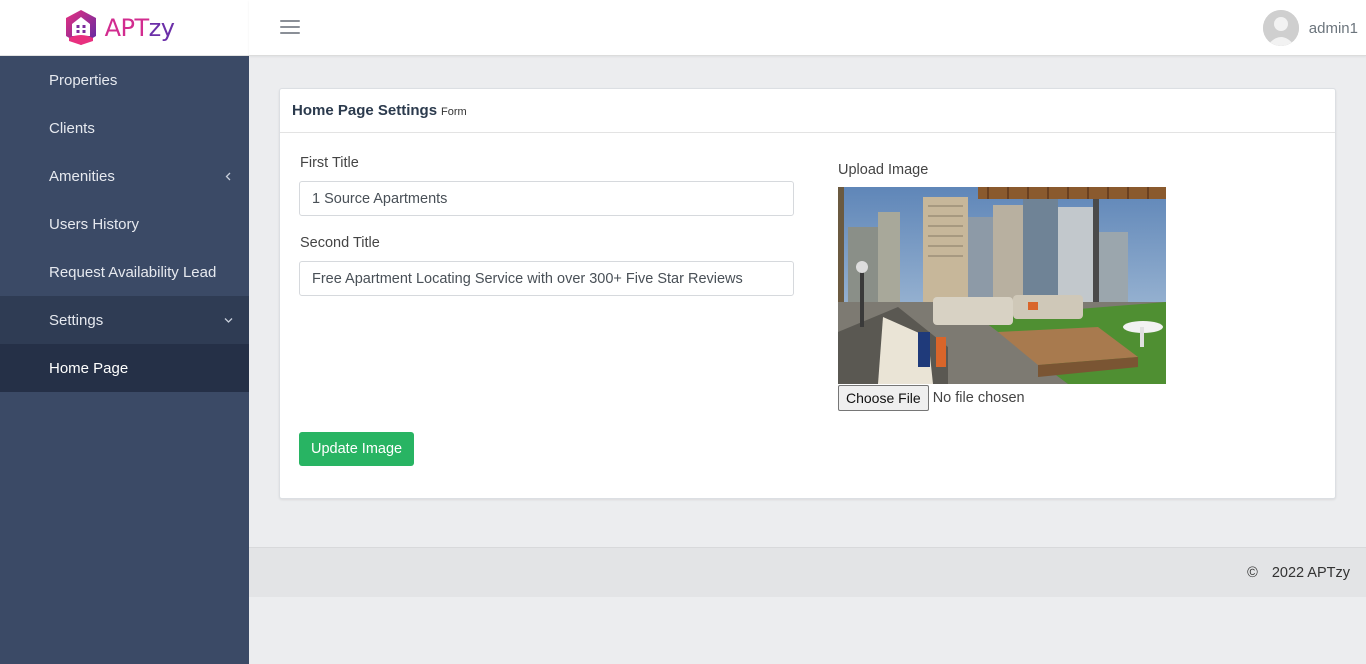 The width and height of the screenshot is (1366, 664). I want to click on brand-name-part1: APT, so click(127, 27).